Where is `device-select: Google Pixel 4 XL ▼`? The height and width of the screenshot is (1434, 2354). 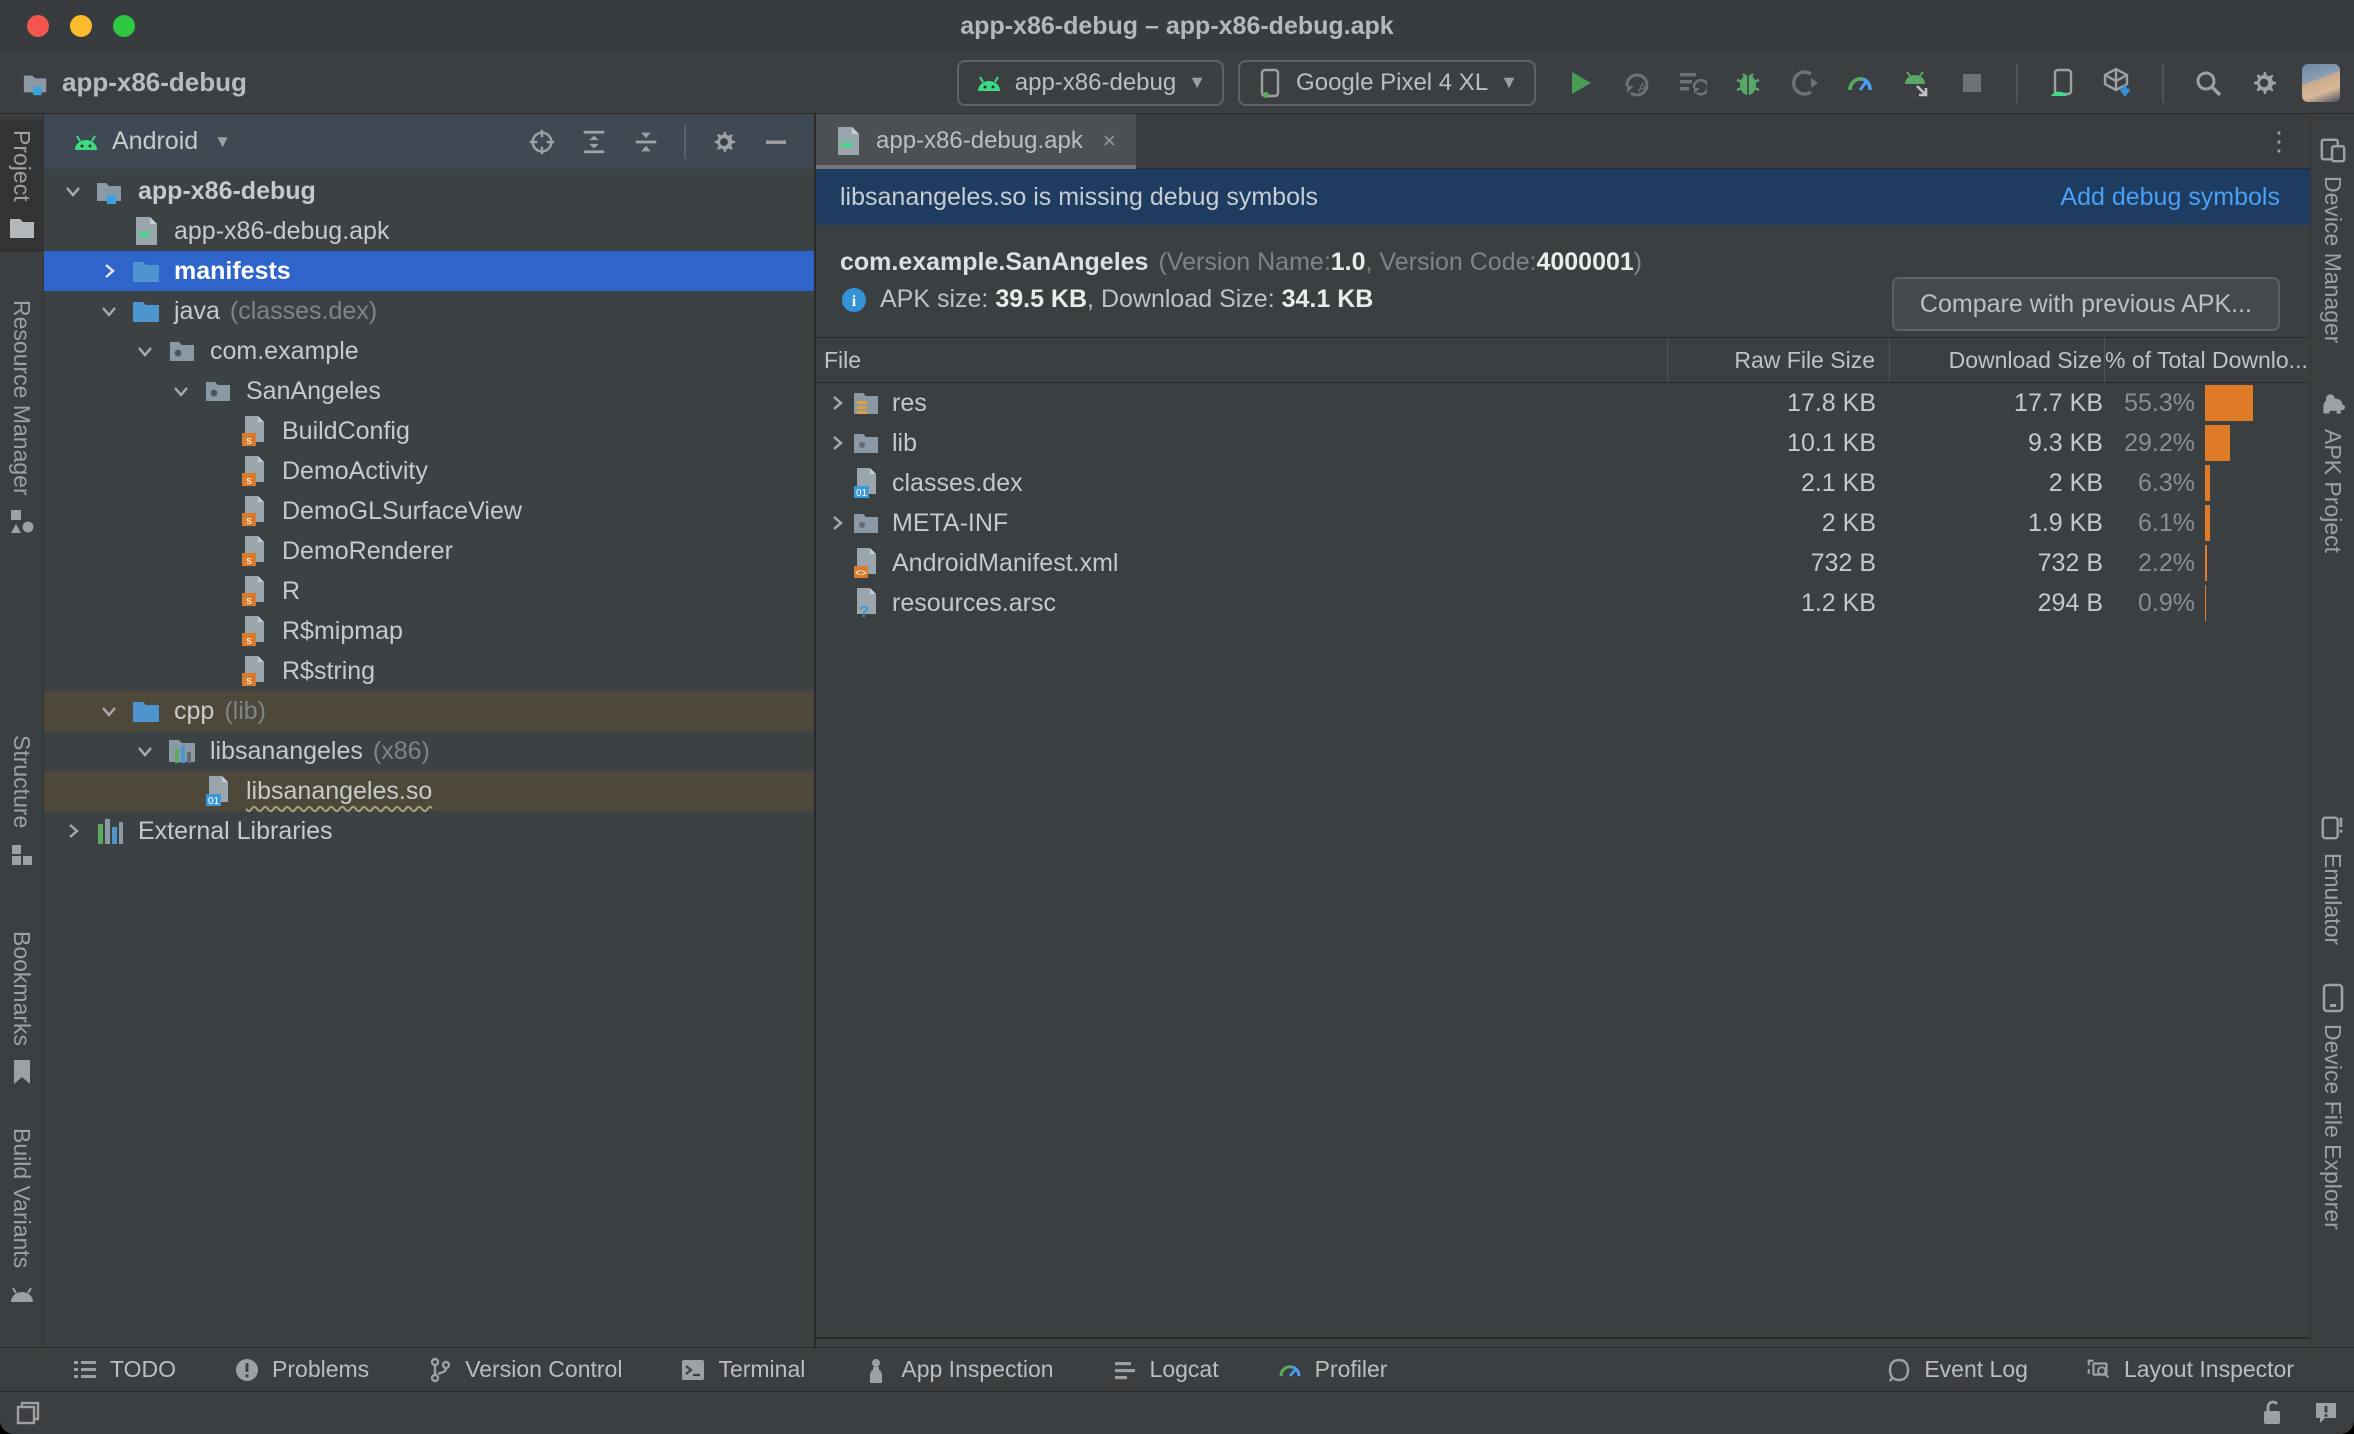 device-select: Google Pixel 4 XL ▼ is located at coordinates (1387, 82).